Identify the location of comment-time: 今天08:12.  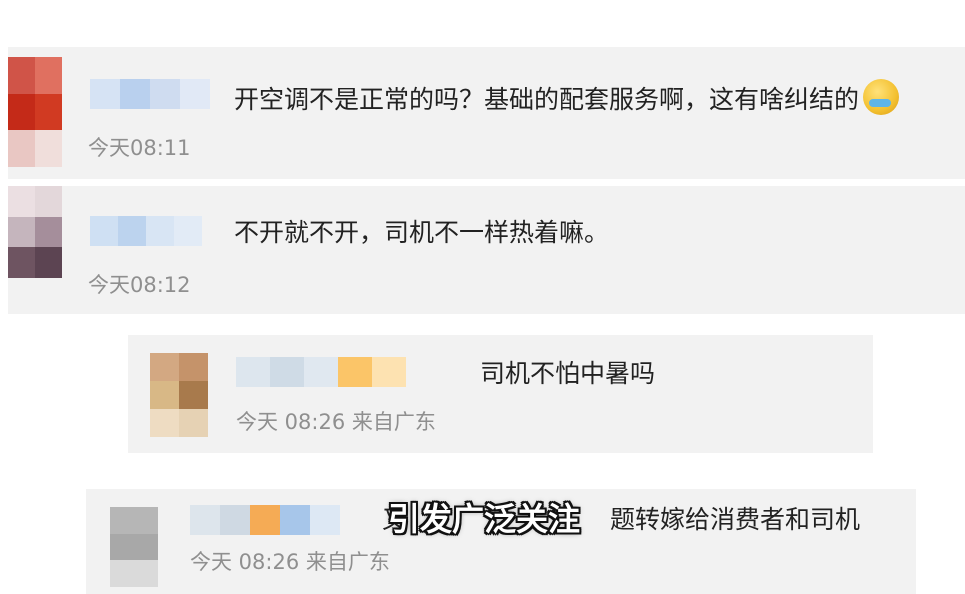
(139, 285).